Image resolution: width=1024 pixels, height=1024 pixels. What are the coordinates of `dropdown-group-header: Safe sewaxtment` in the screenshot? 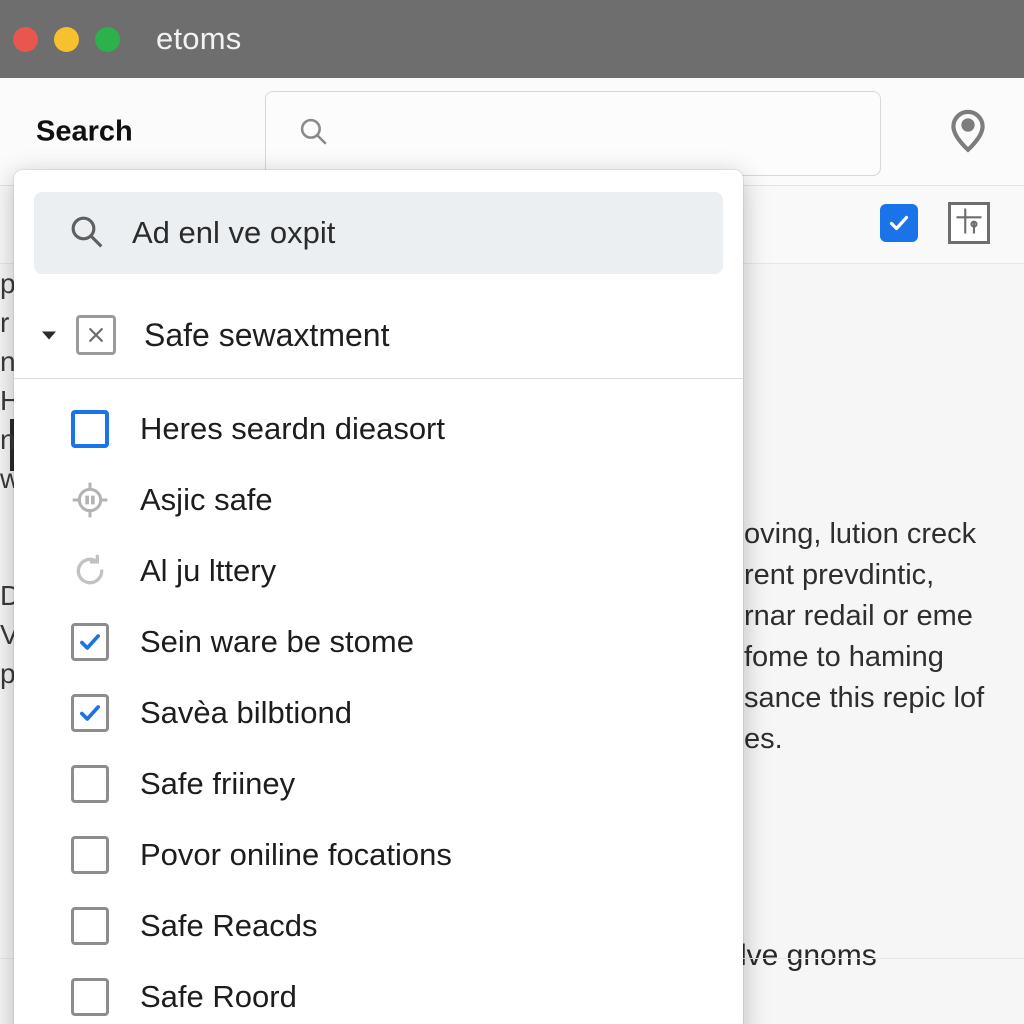 It's located at (378, 335).